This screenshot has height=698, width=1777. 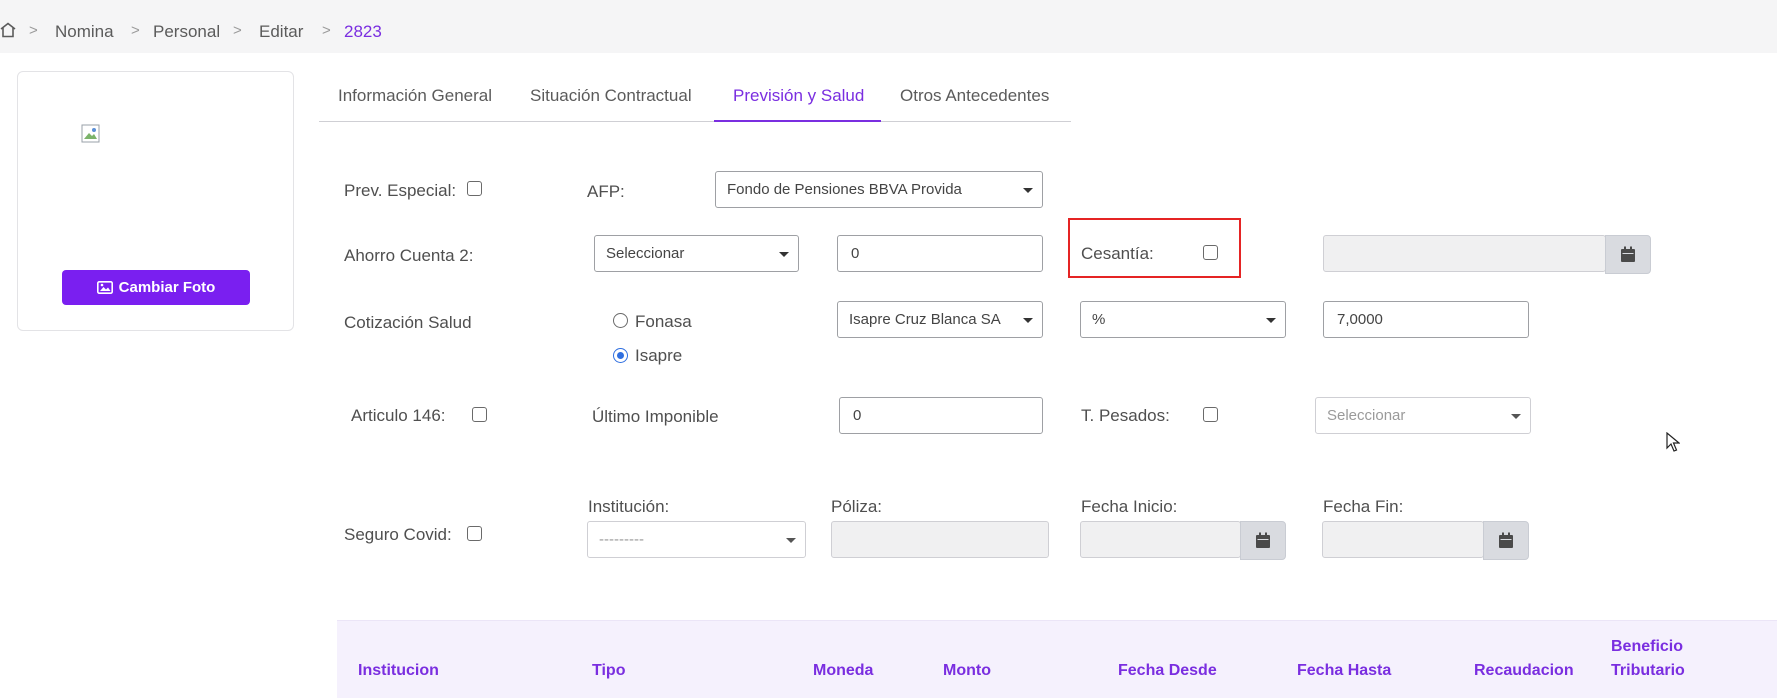 I want to click on breadcrumb-editar: Editar, so click(x=281, y=32).